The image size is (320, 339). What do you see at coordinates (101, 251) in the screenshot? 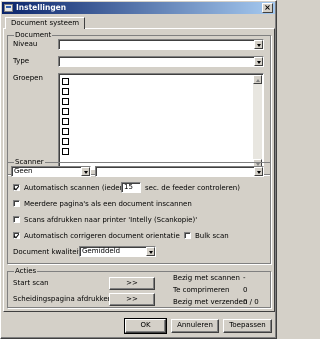
I see `quality-value: Gemiddeld` at bounding box center [101, 251].